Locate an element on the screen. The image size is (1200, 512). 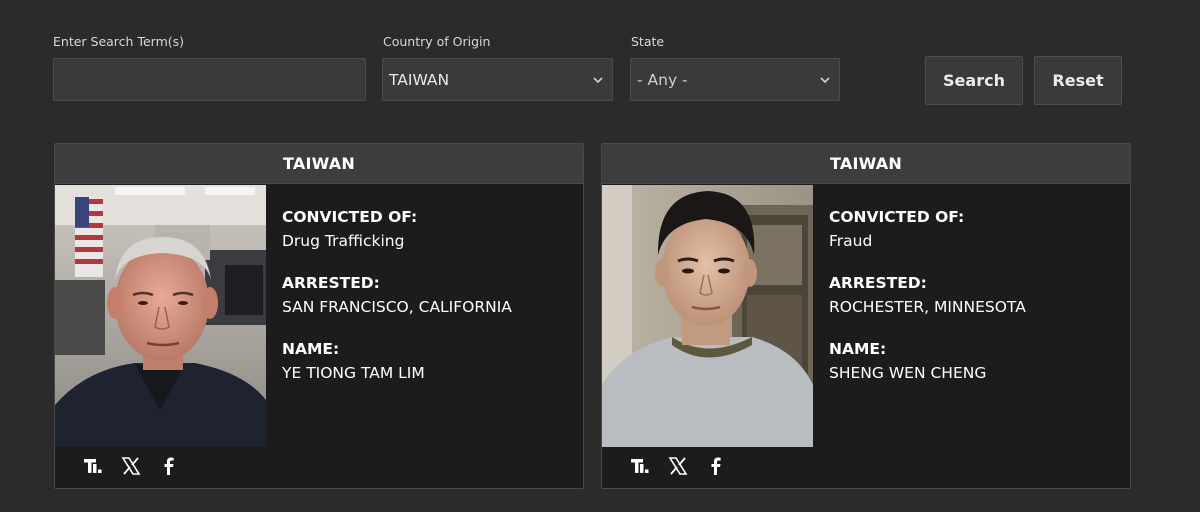
convicted-value: Fraud is located at coordinates (851, 241).